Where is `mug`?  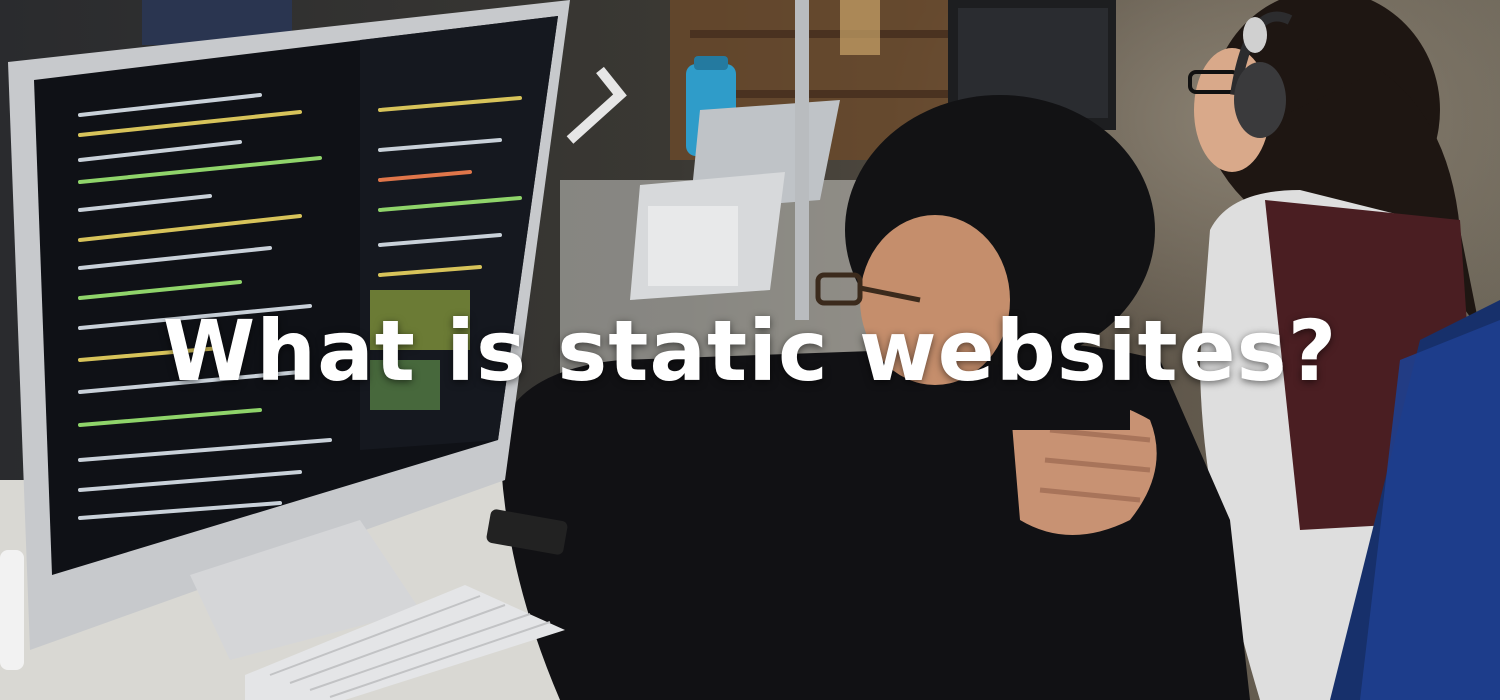 mug is located at coordinates (12, 610).